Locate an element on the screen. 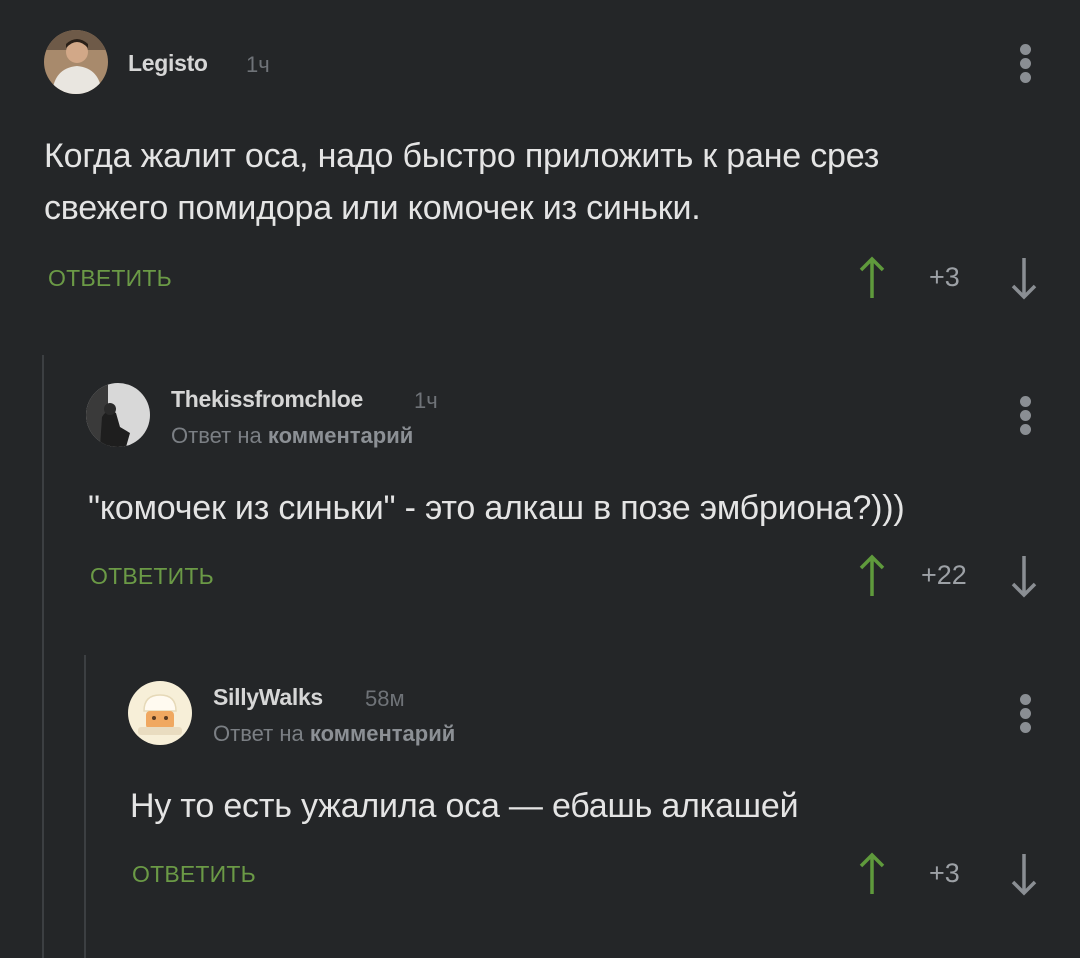 The height and width of the screenshot is (958, 1080). comment-text-line: свежего помидора или комочек из синьки. is located at coordinates (372, 208).